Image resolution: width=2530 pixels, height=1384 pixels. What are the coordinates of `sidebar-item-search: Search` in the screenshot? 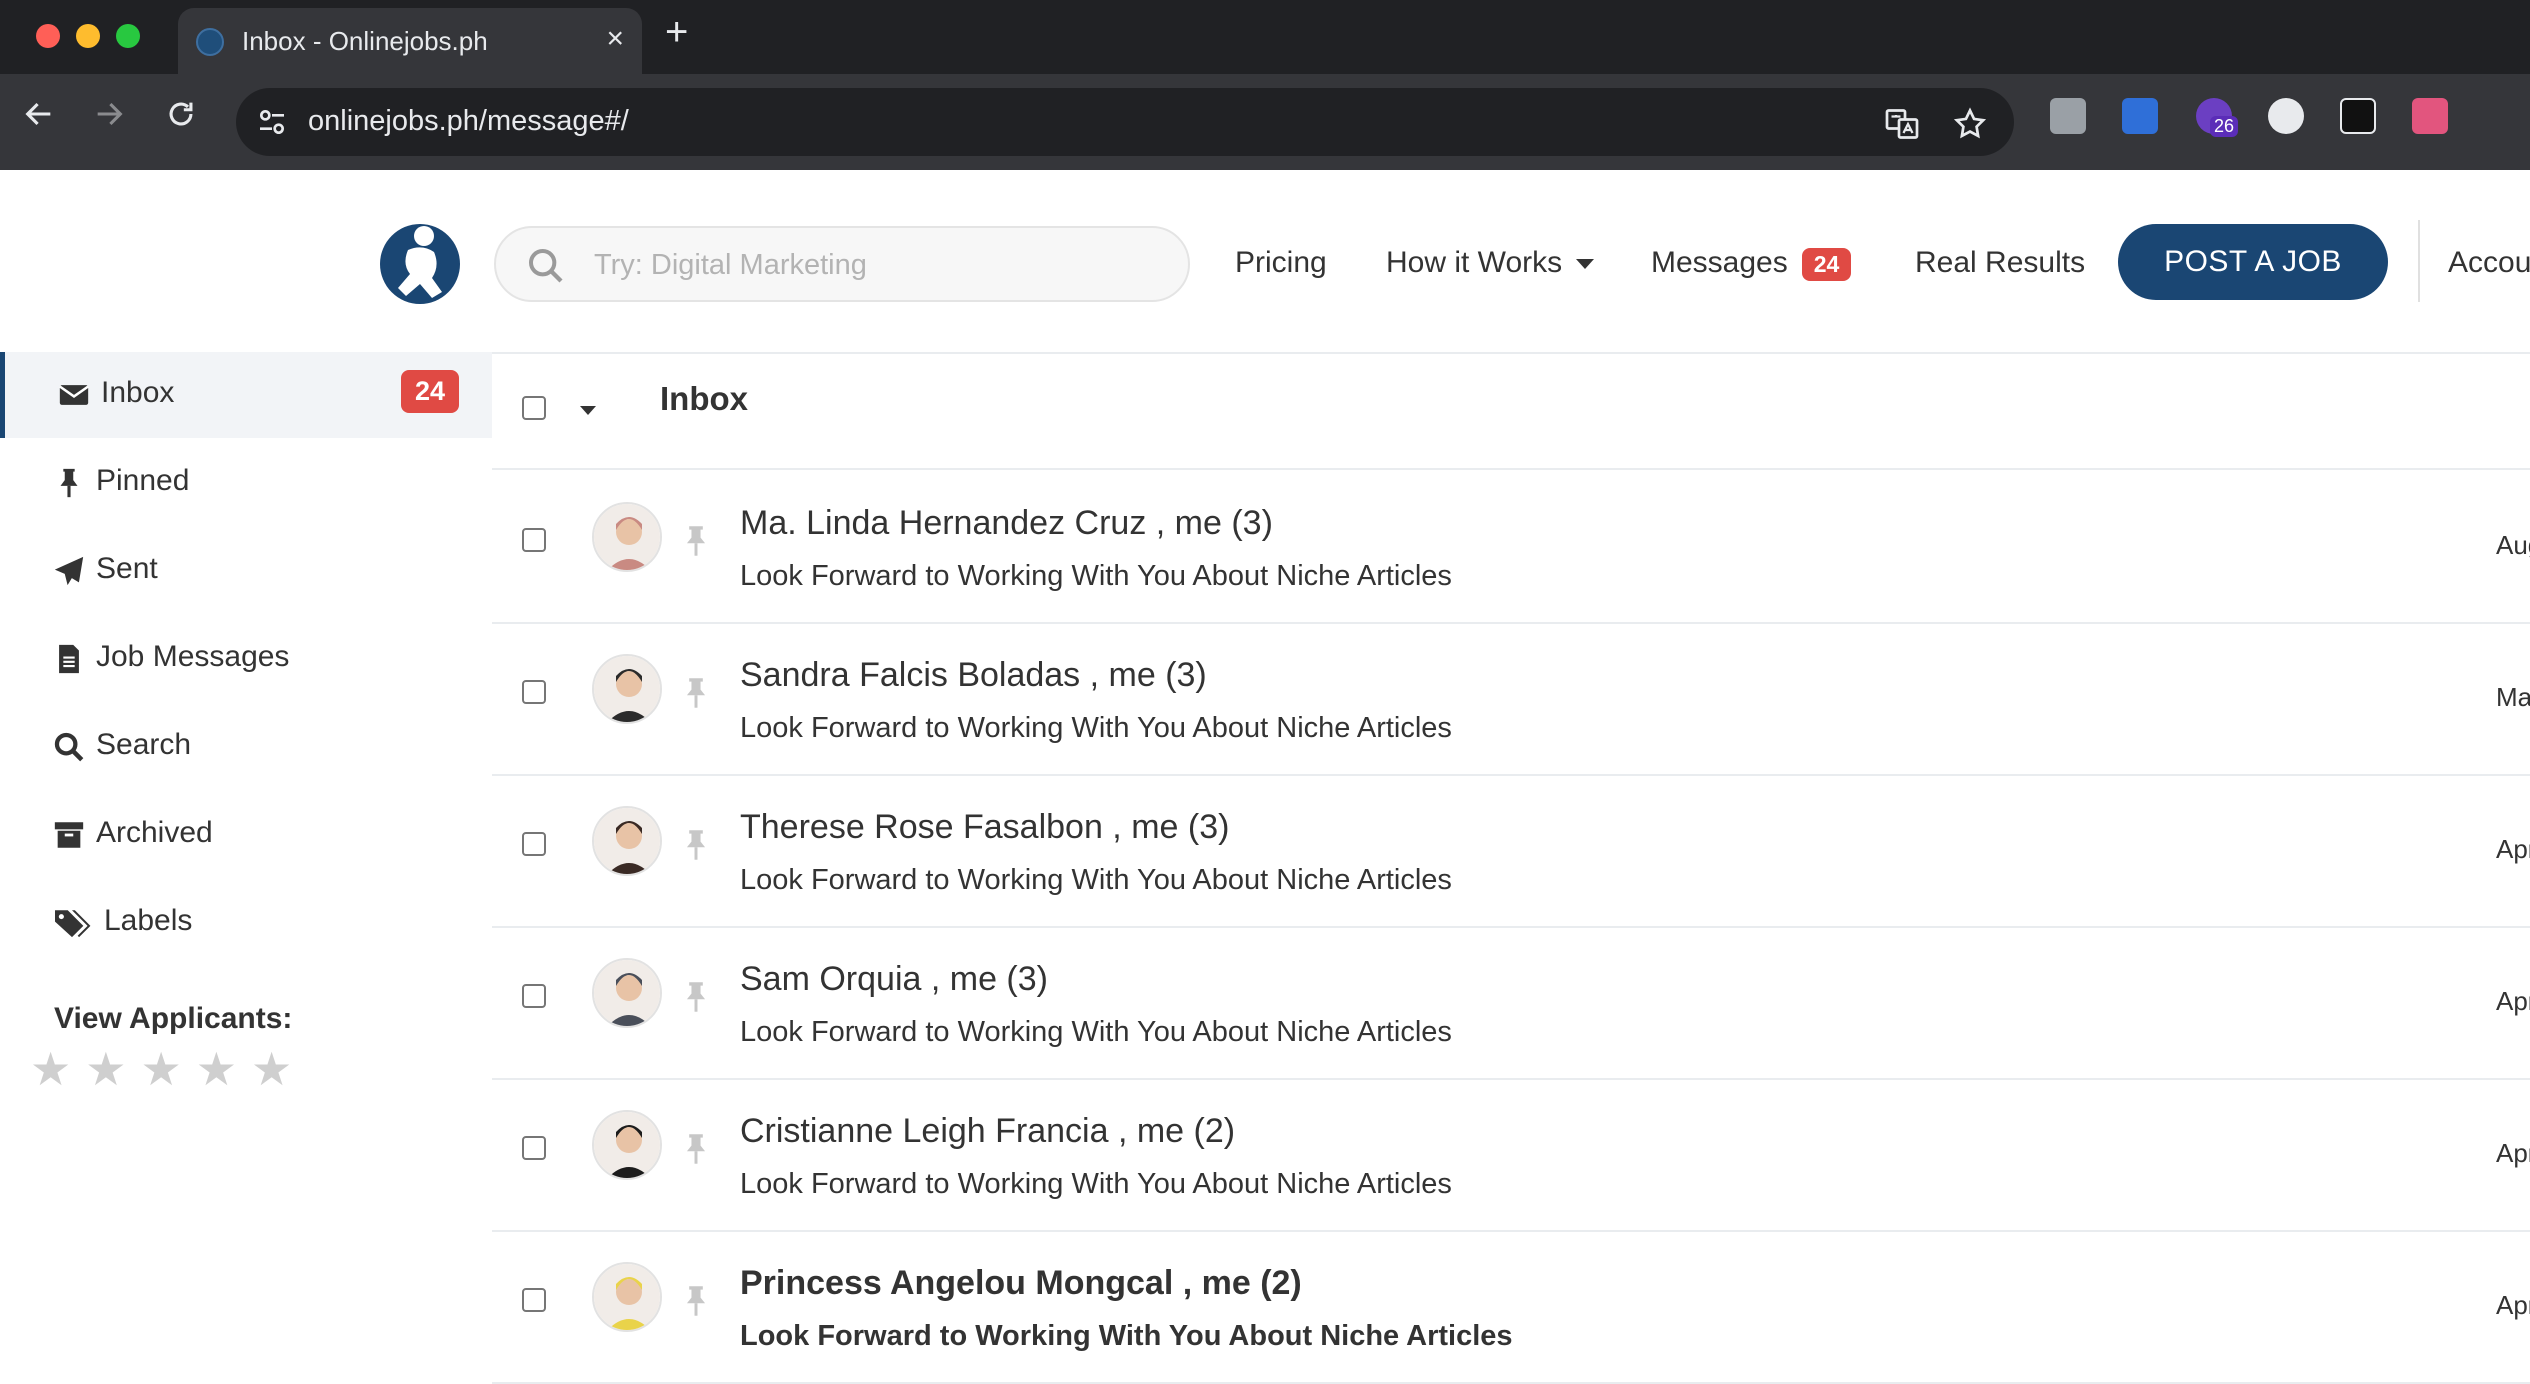 It's located at (246, 747).